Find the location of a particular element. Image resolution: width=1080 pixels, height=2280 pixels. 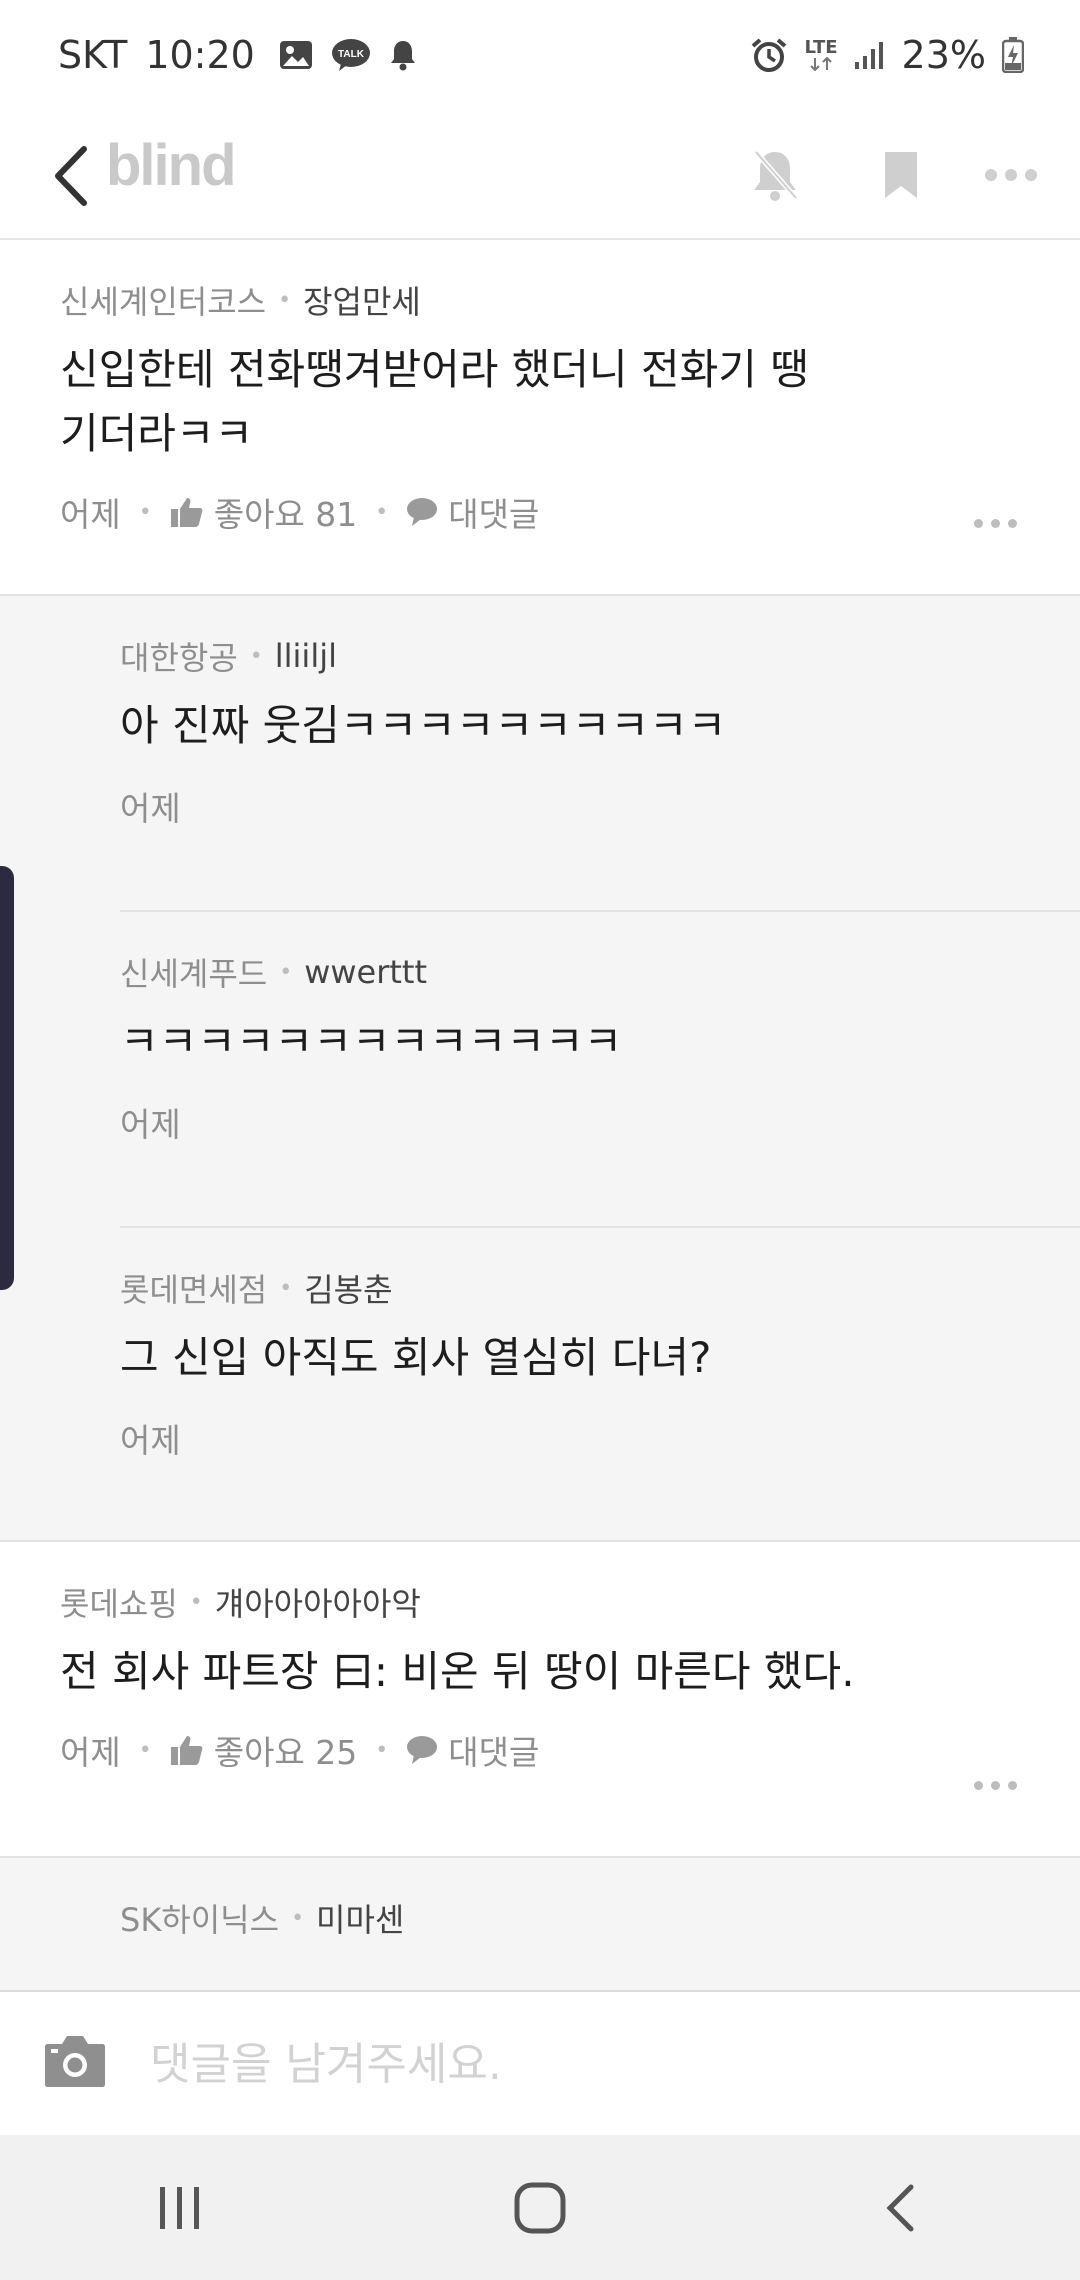

reply-text: 아 진짜 웃김ㅋㅋㅋㅋㅋㅋㅋㅋㅋㅋ is located at coordinates (423, 725).